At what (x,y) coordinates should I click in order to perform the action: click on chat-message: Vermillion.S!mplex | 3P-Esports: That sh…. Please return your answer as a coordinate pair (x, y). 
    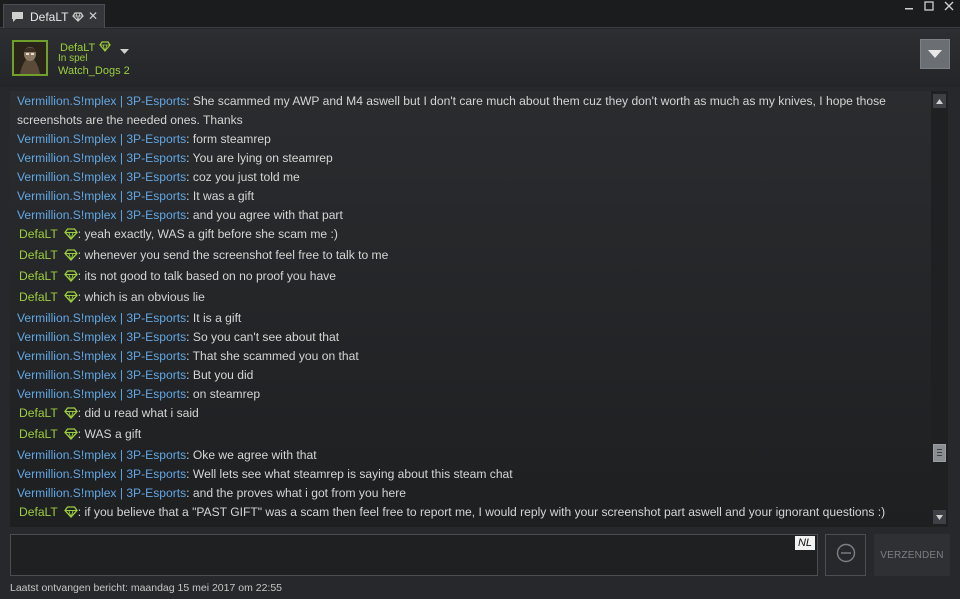
    Looking at the image, I should click on (474, 356).